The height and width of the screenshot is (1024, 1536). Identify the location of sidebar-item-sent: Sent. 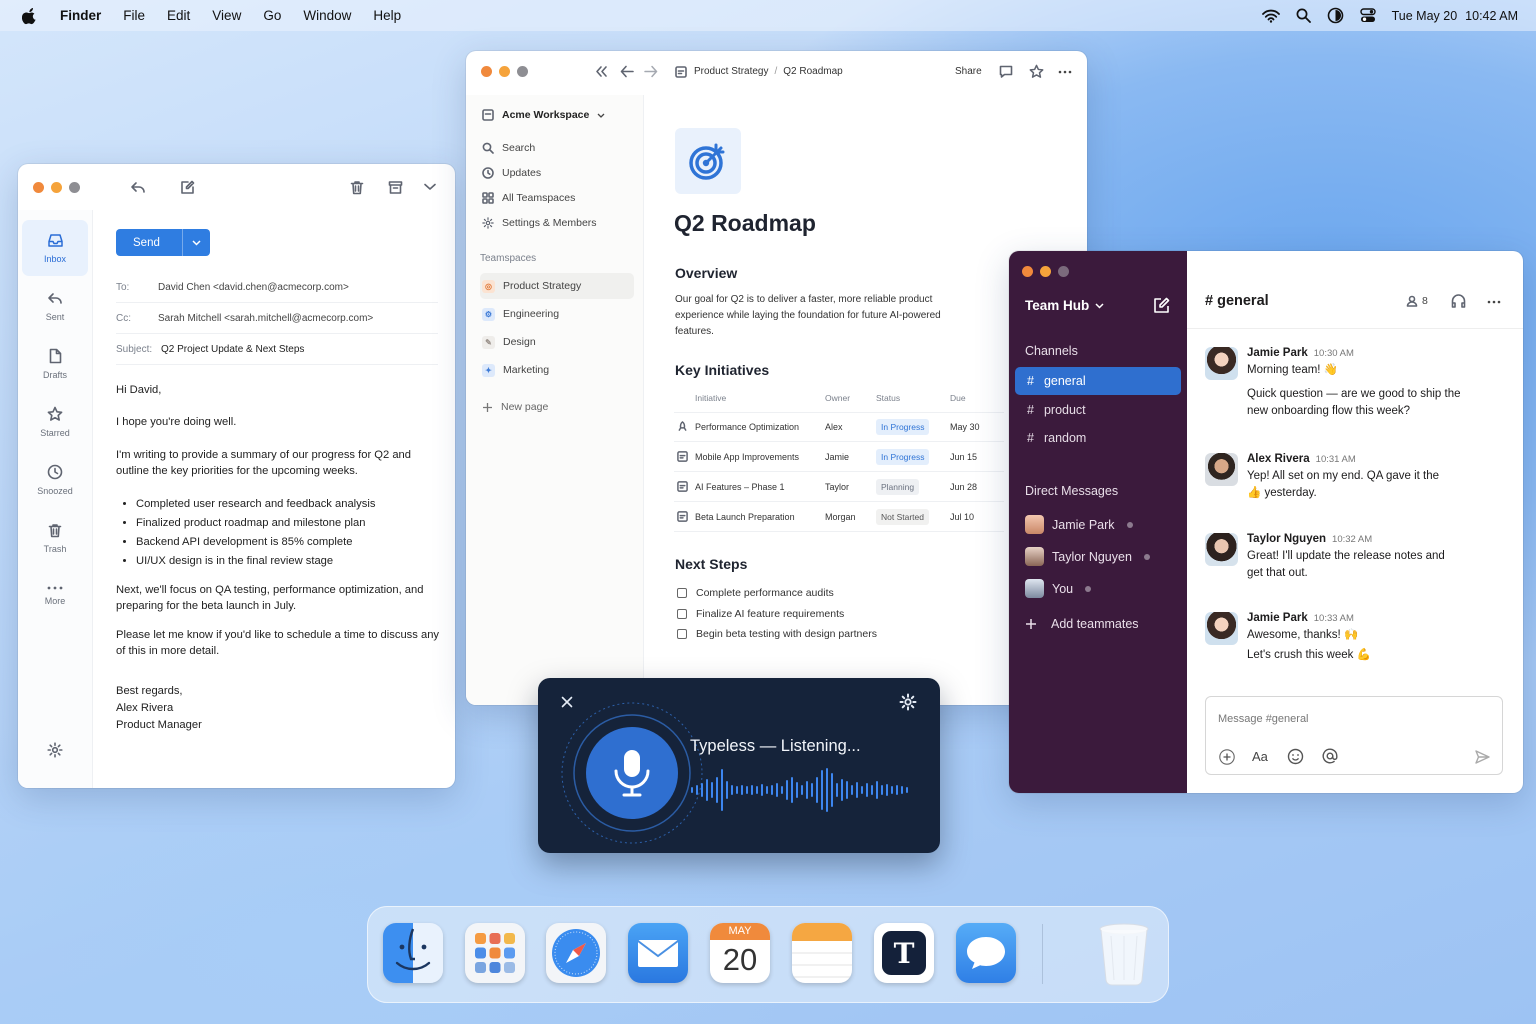
(55, 306).